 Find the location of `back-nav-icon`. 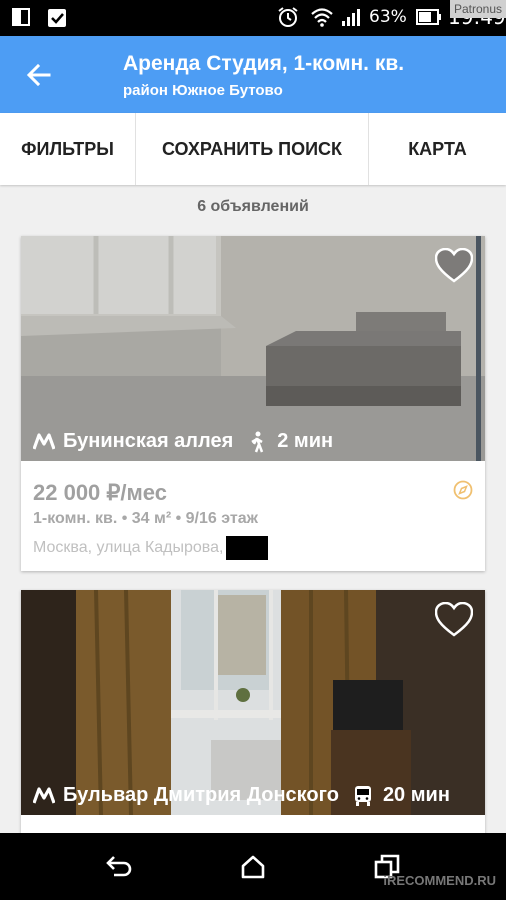

back-nav-icon is located at coordinates (119, 866).